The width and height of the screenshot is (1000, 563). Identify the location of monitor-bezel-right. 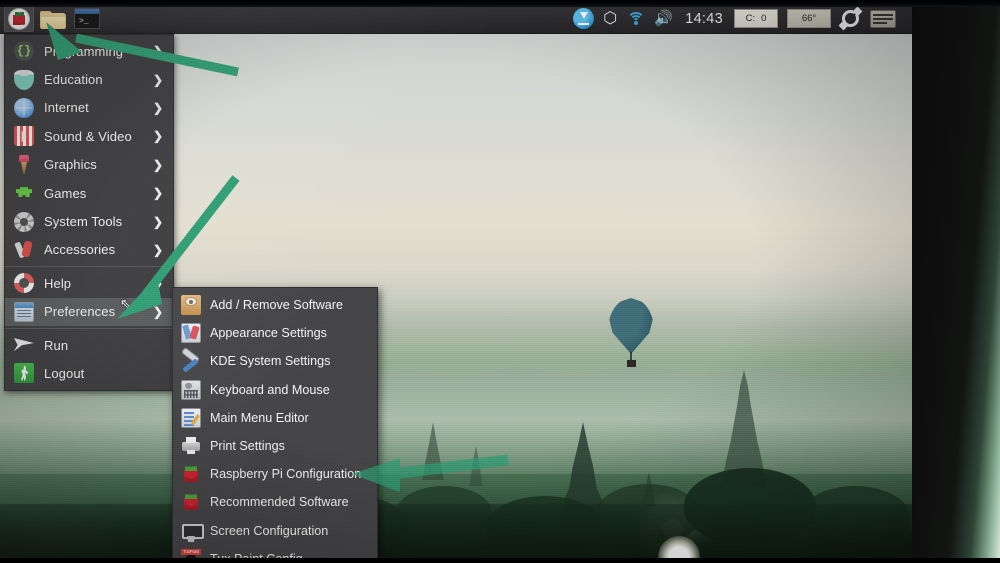
(956, 281).